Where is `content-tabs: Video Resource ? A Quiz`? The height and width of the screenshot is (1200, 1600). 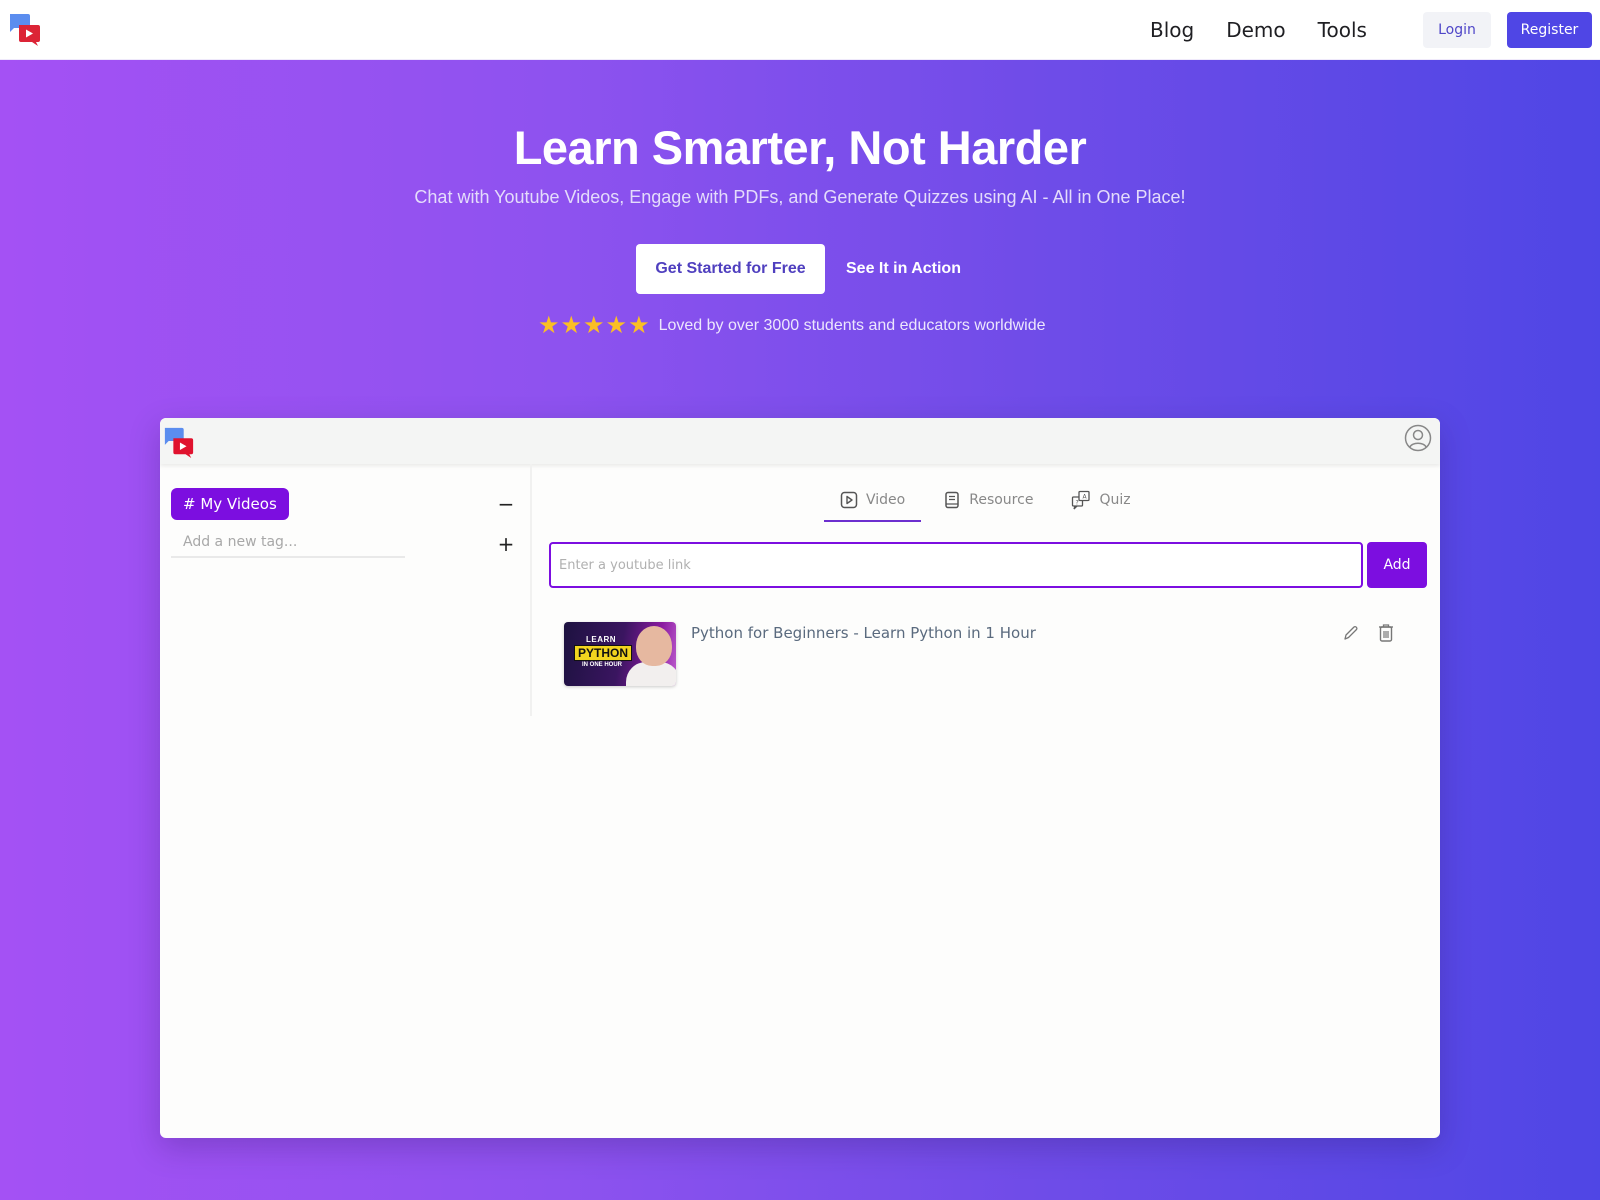 content-tabs: Video Resource ? A Quiz is located at coordinates (988, 501).